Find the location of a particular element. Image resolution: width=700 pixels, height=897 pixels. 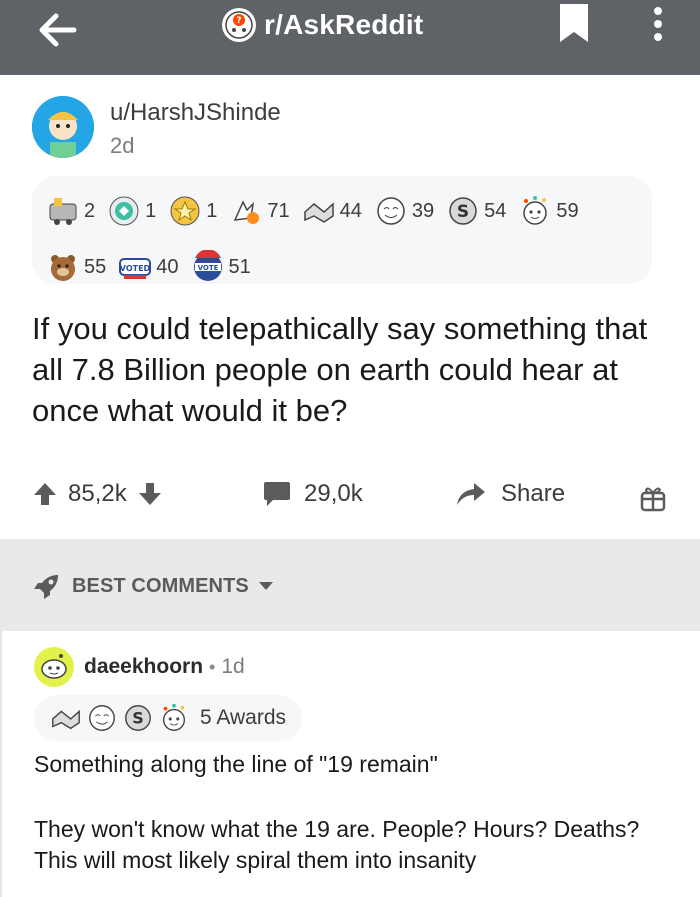

awards-row: 55 VOTED 40 VOTE 51 is located at coordinates (349, 267).